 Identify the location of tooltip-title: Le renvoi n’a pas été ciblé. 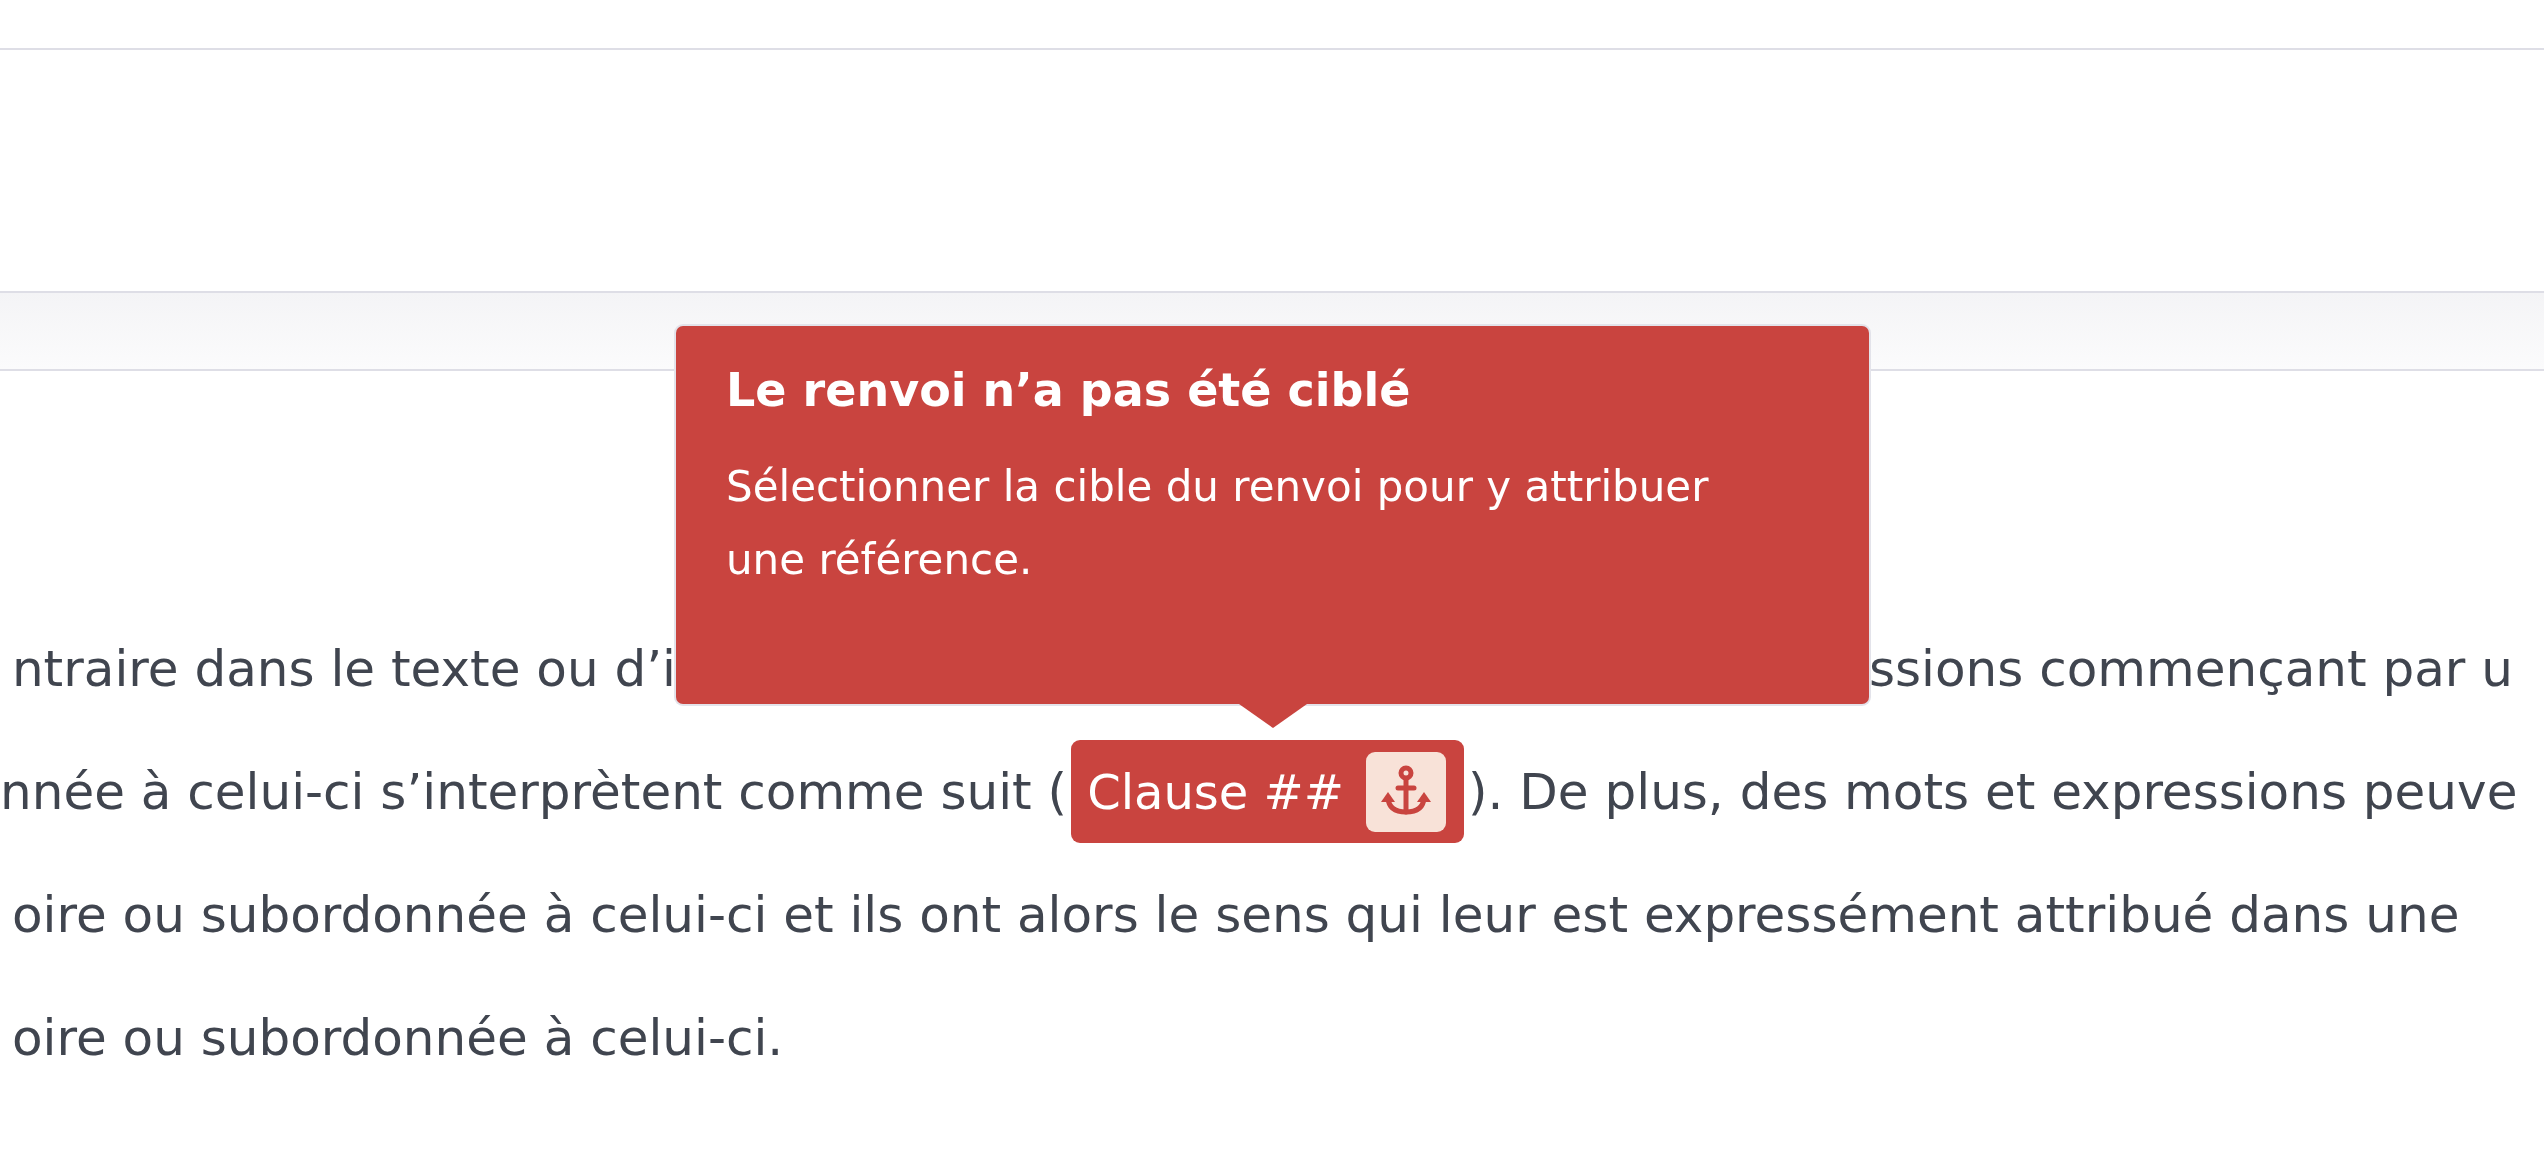
(1069, 390).